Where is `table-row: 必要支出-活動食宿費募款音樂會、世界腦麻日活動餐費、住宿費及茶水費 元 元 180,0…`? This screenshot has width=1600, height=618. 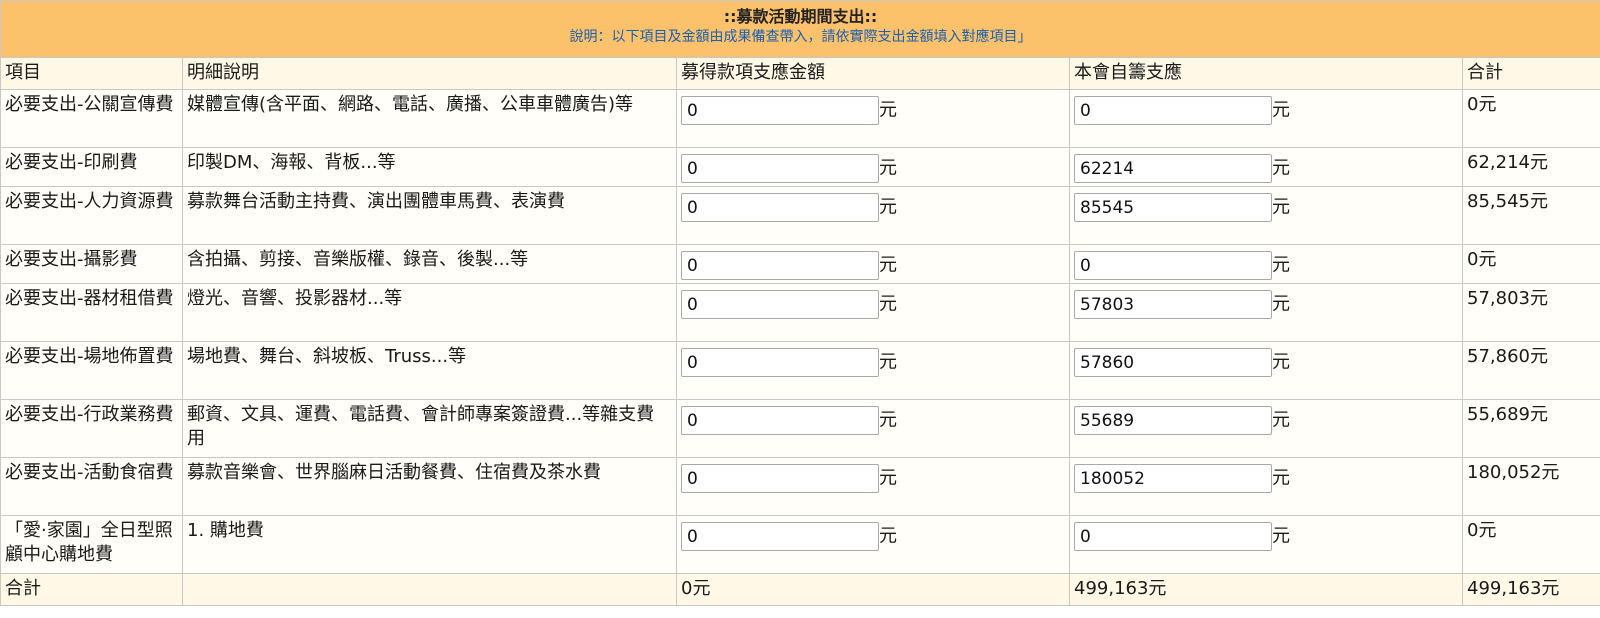 table-row: 必要支出-活動食宿費募款音樂會、世界腦麻日活動餐費、住宿費及茶水費 元 元 180,0… is located at coordinates (800, 486).